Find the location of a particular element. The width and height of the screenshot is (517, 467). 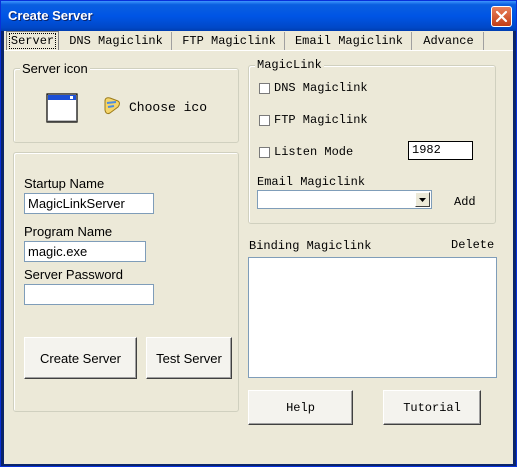

create-server-button: Create Server is located at coordinates (80, 358).